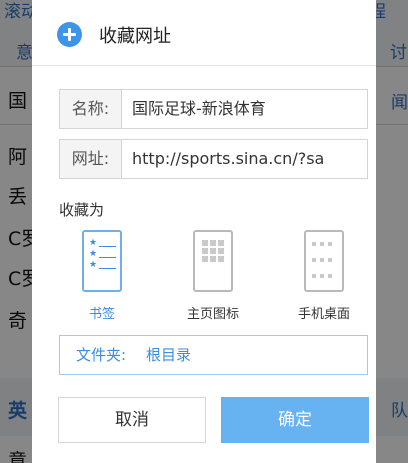 This screenshot has height=463, width=408. I want to click on folder-label: 文件夹:, so click(101, 355).